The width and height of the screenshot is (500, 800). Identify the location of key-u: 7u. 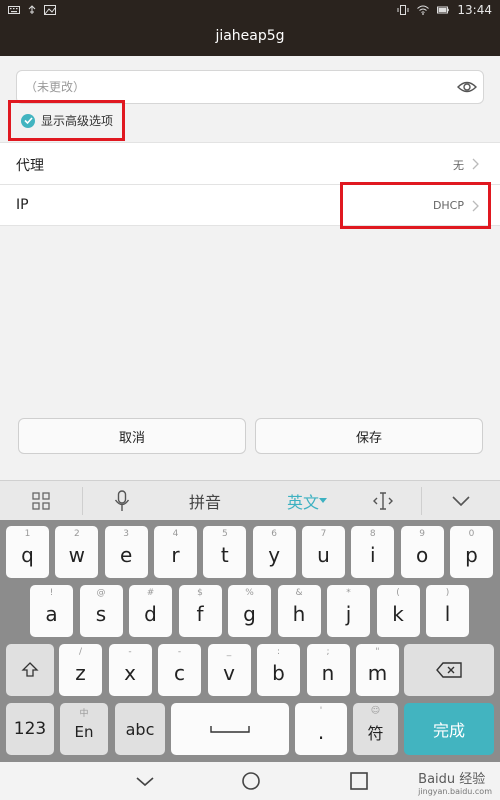
(323, 552).